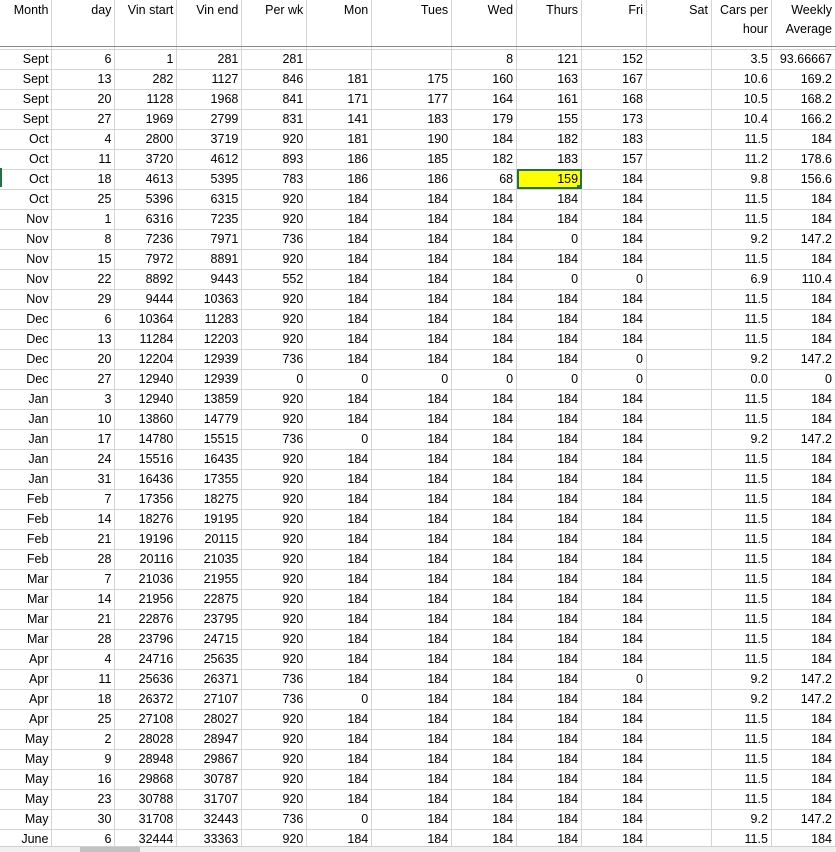 This screenshot has width=836, height=852. I want to click on cell-vin-start: 25636, so click(146, 679).